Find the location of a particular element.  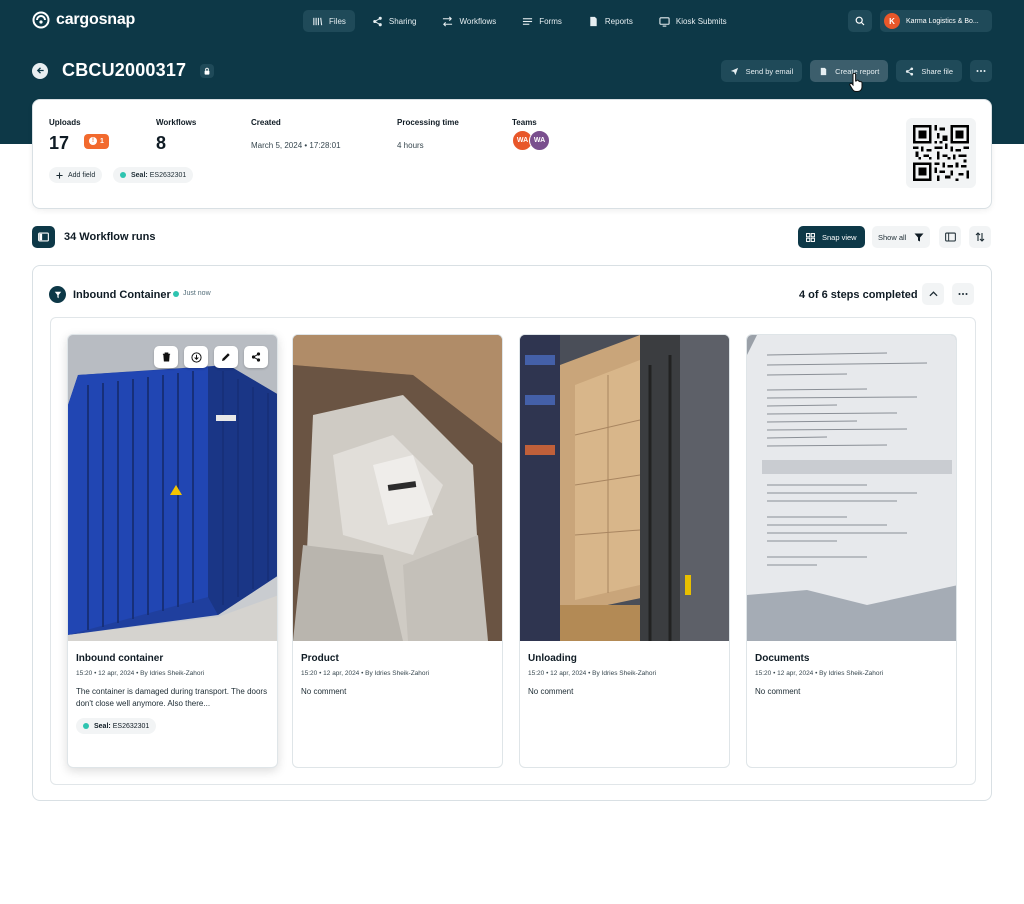

team-avatar: WA is located at coordinates (539, 140).